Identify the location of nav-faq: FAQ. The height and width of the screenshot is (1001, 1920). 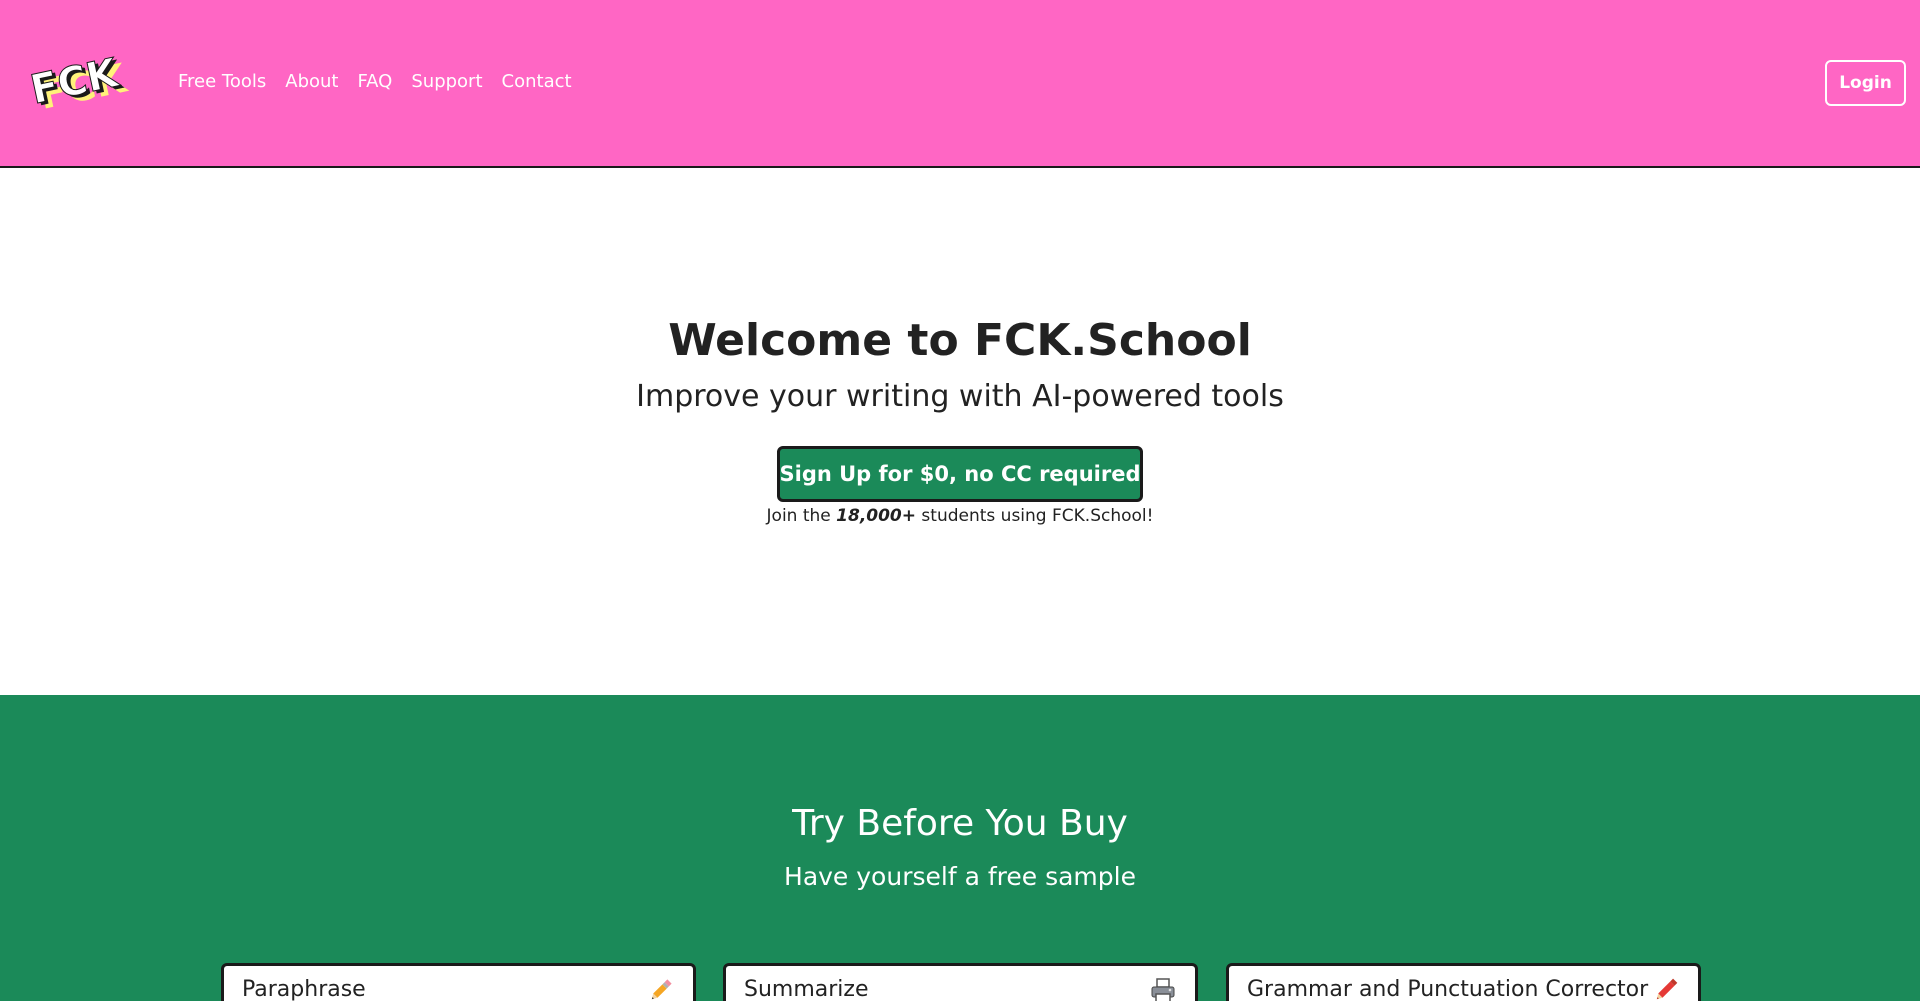
(374, 82).